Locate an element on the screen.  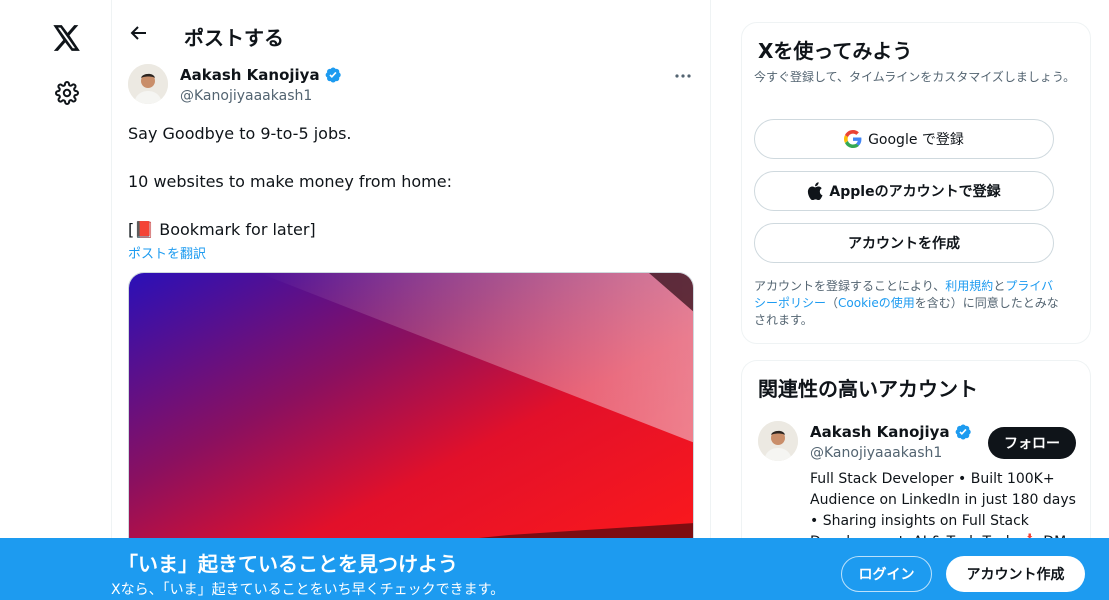
create-account-label: アカウントを作成 is located at coordinates (904, 244).